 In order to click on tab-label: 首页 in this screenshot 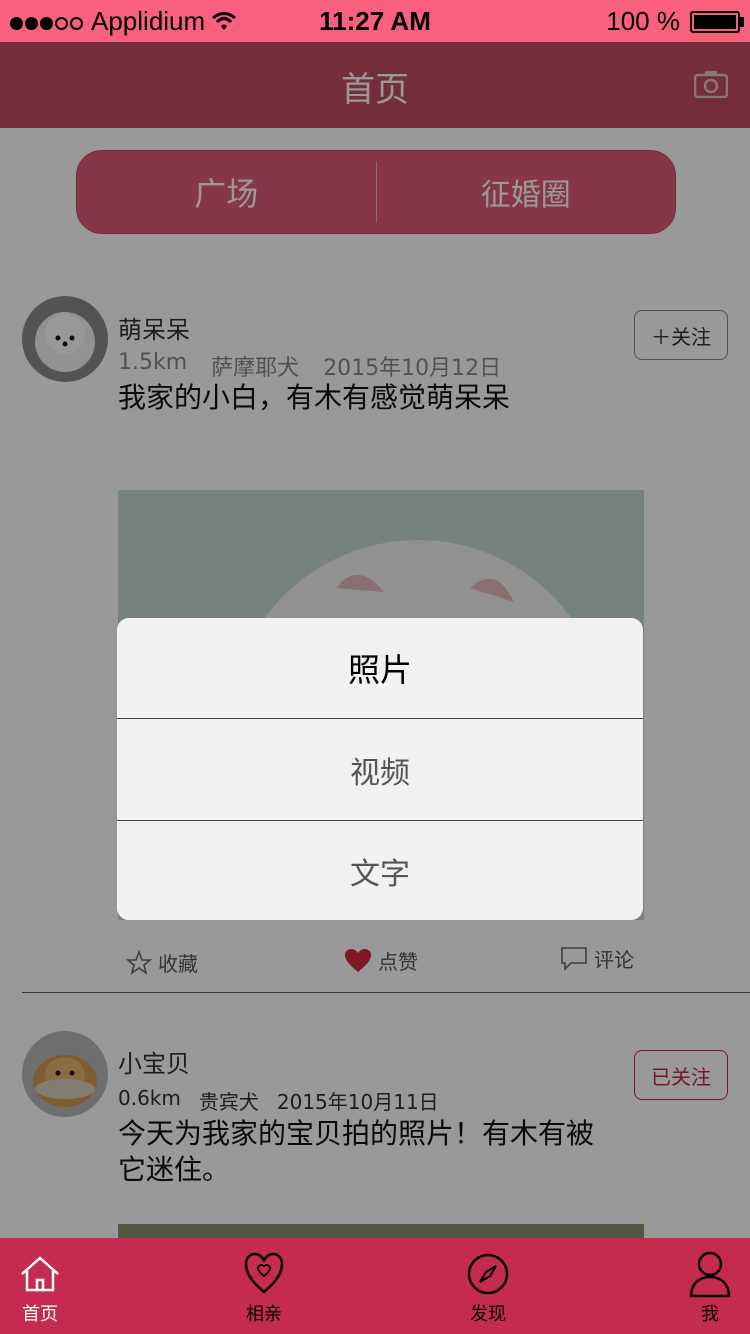, I will do `click(40, 1314)`.